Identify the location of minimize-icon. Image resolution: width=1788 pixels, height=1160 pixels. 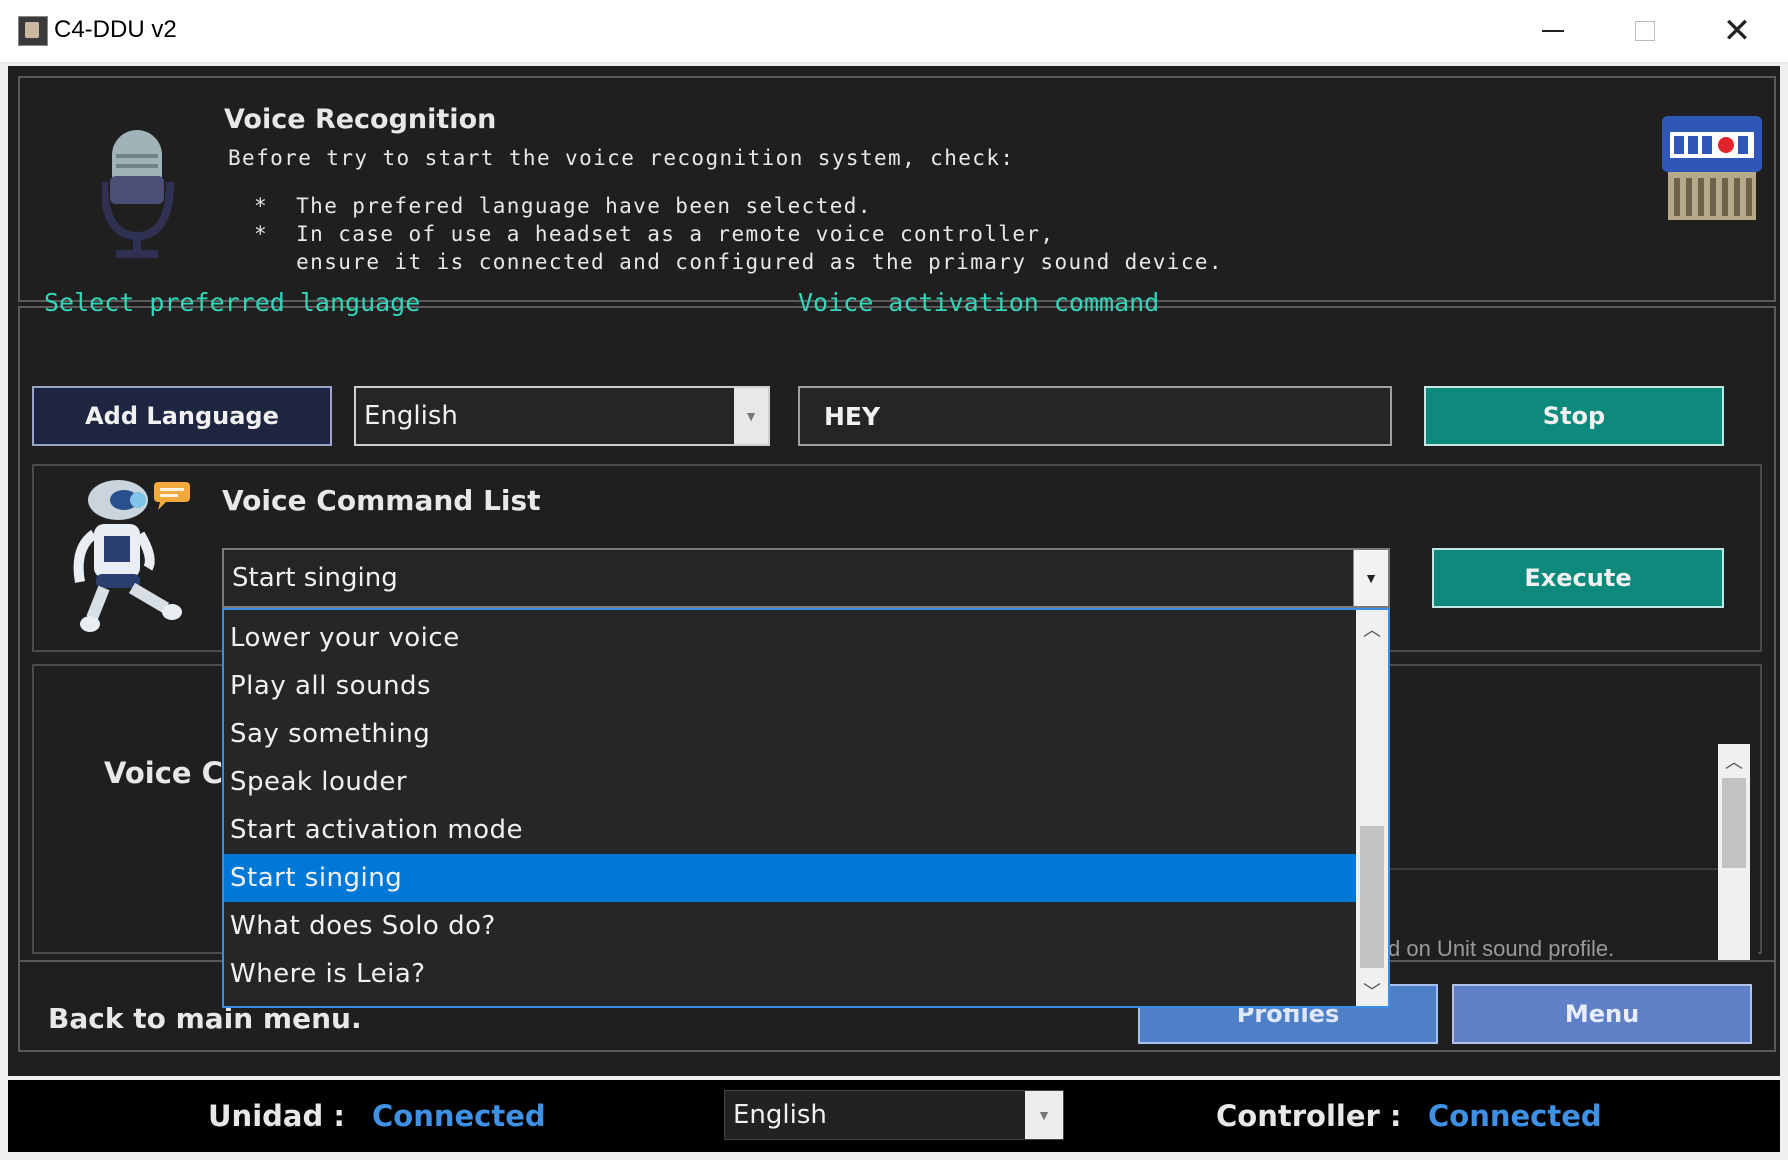
(1553, 31).